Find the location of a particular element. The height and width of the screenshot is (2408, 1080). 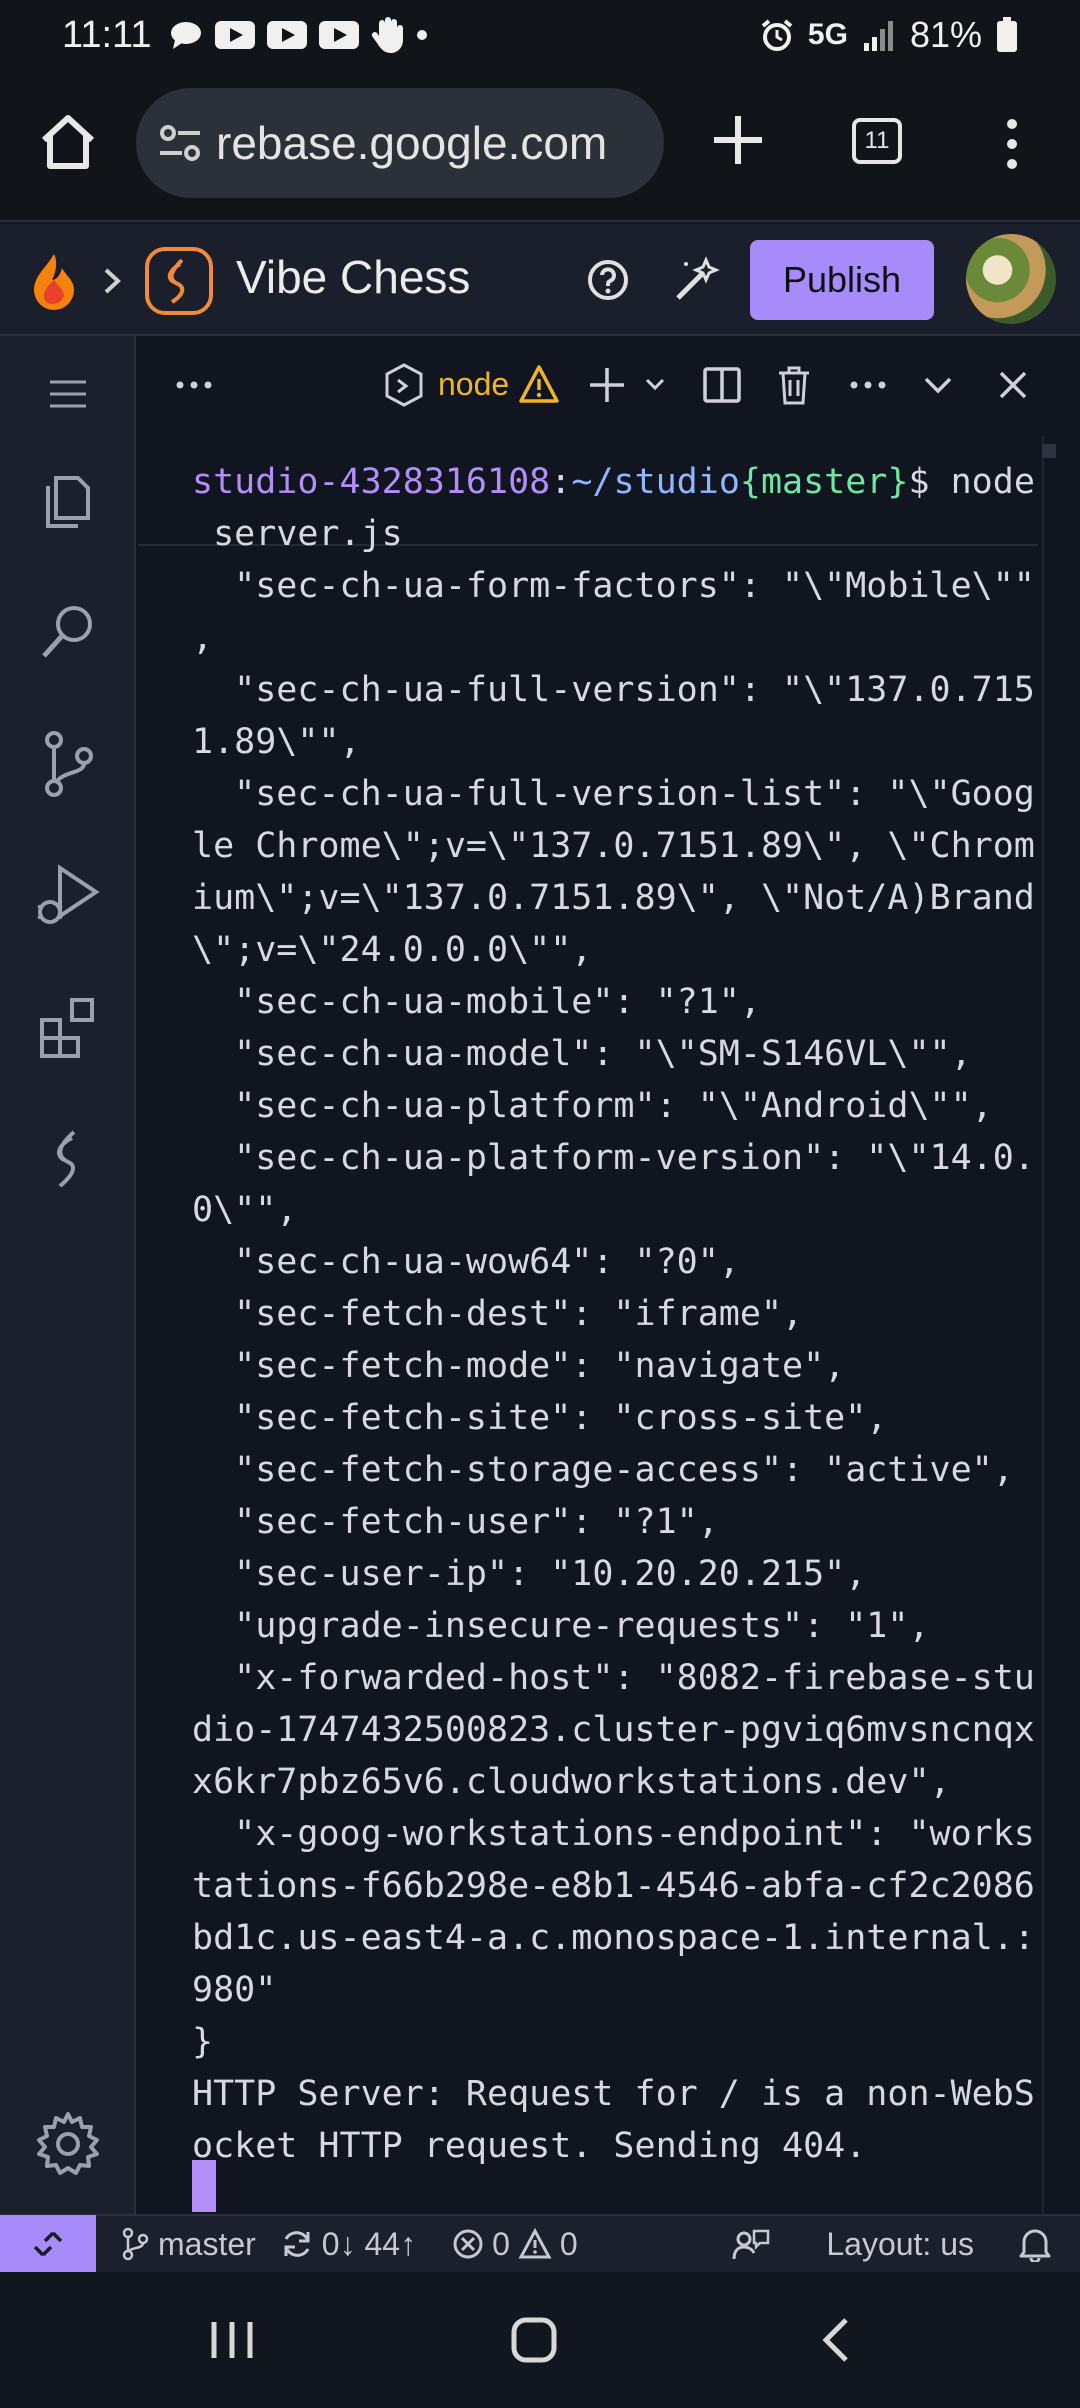

terminal-line: "sec-ch-ua-wow64": "?0", is located at coordinates (466, 1262).